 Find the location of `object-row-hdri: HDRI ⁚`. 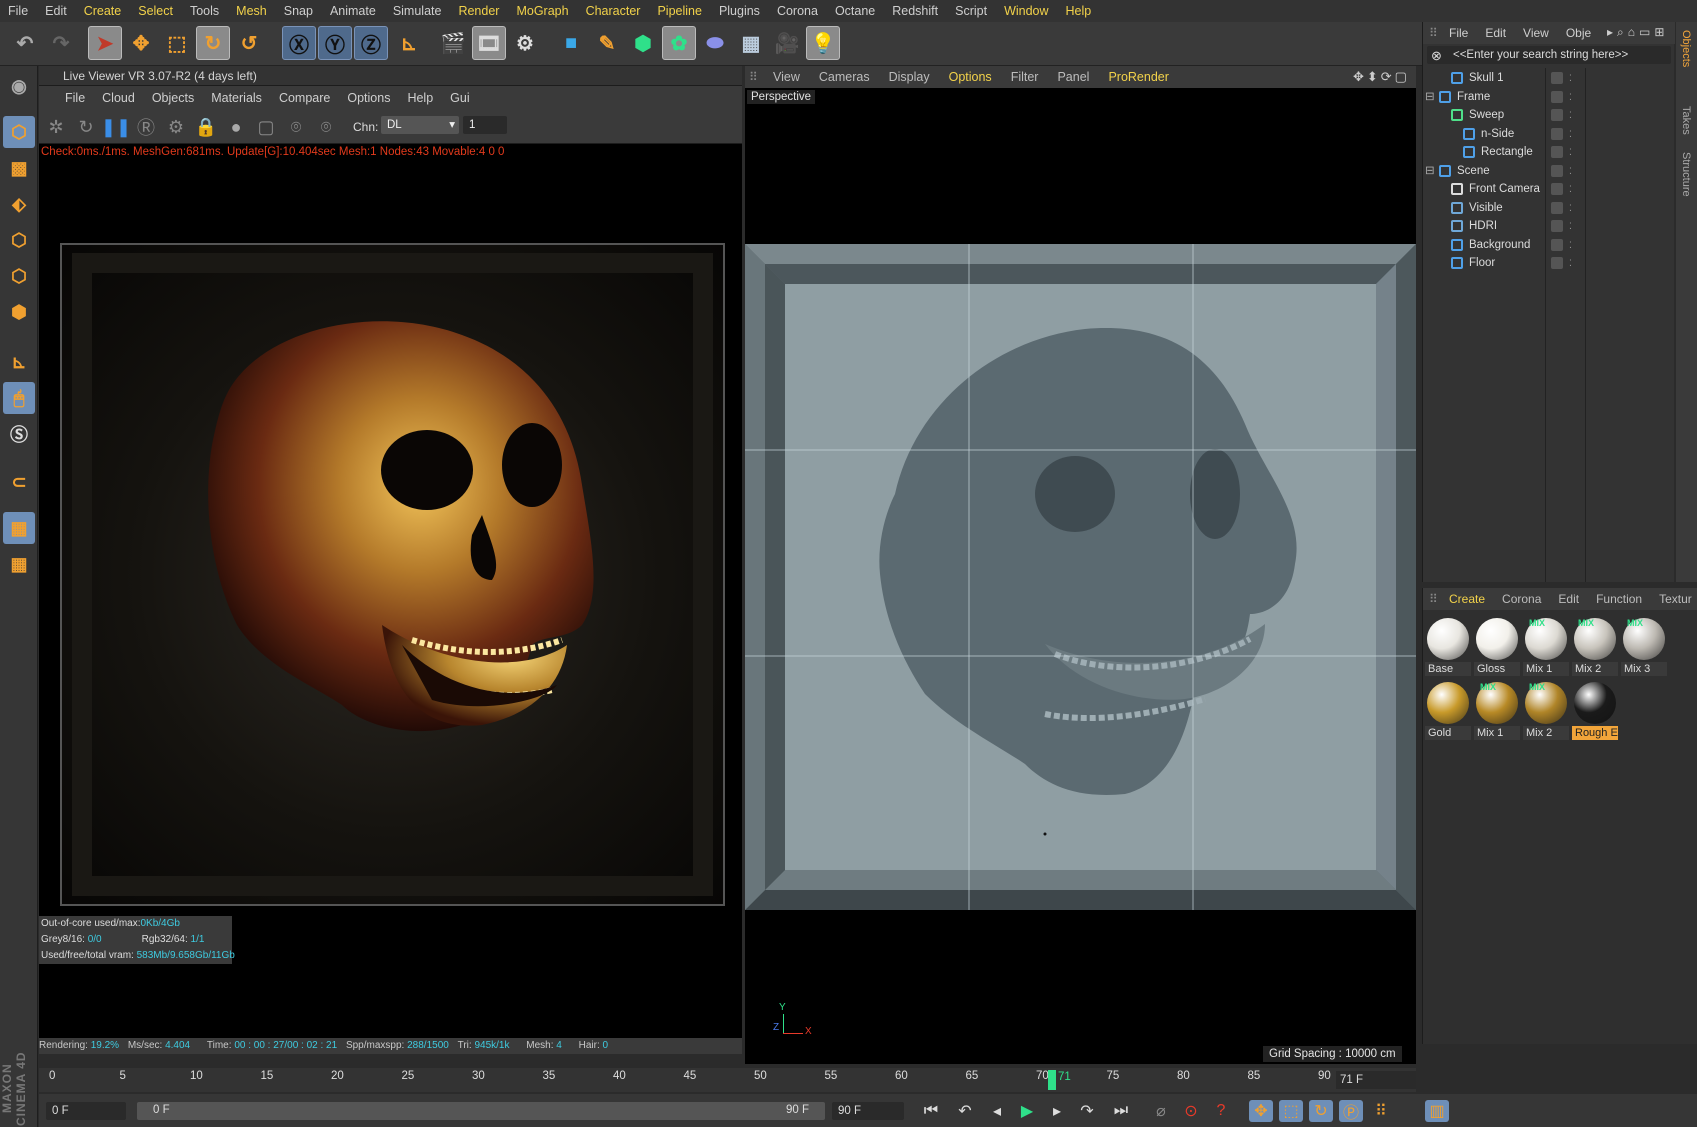

object-row-hdri: HDRI ⁚ is located at coordinates (1549, 226).